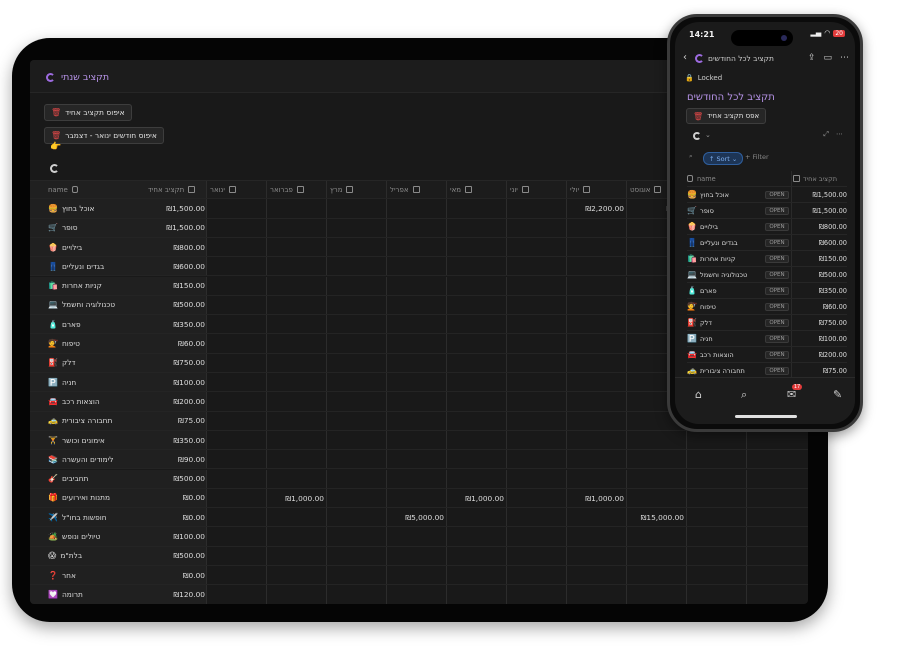  I want to click on phone-row-name-cell: הוצאות רכב 🚘, so click(724, 354).